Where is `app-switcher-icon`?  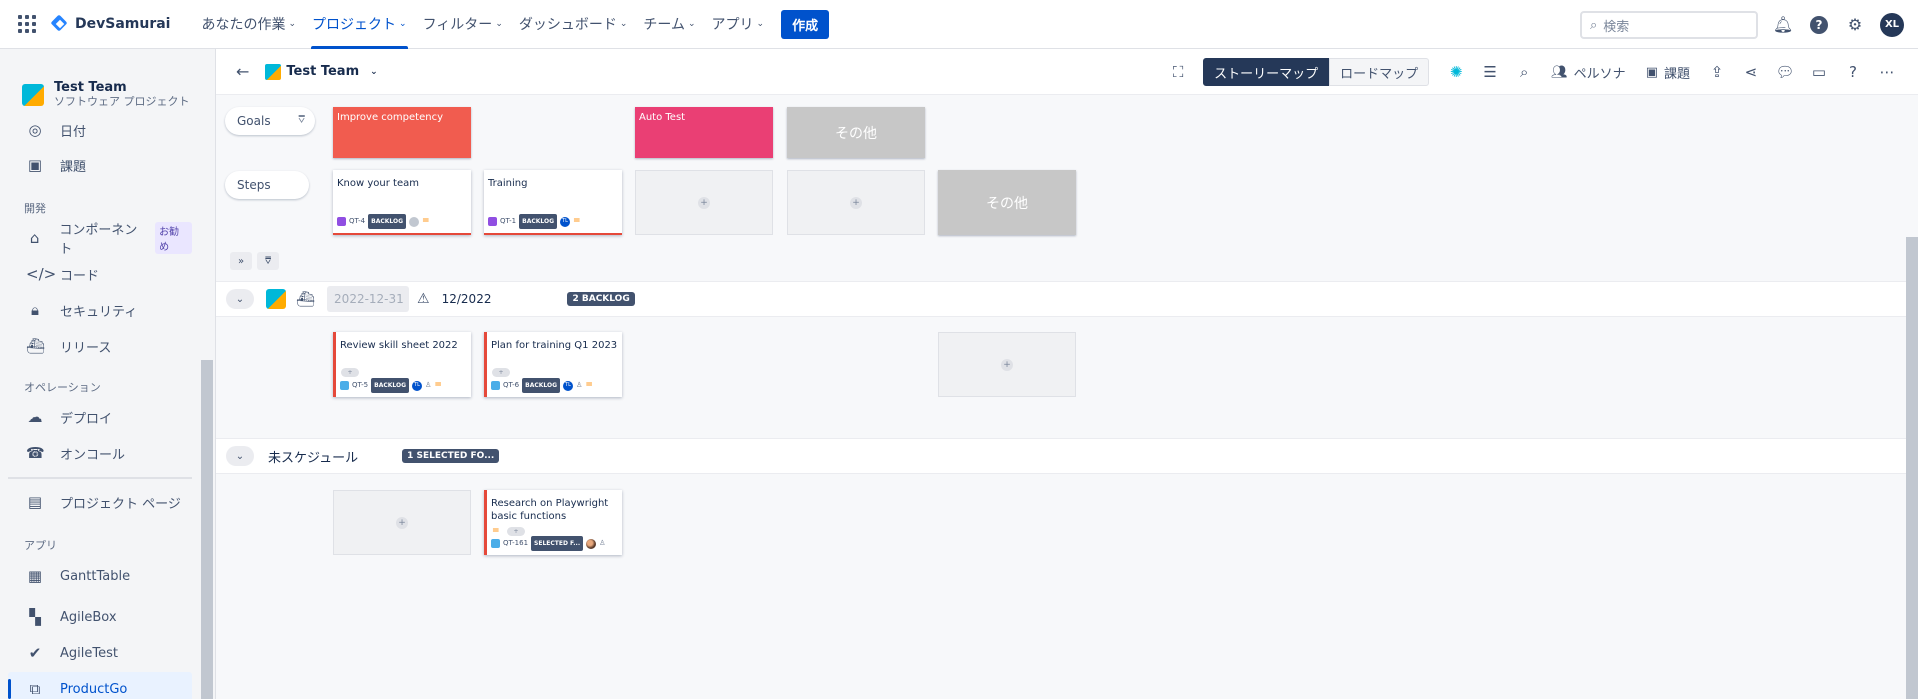
app-switcher-icon is located at coordinates (27, 24).